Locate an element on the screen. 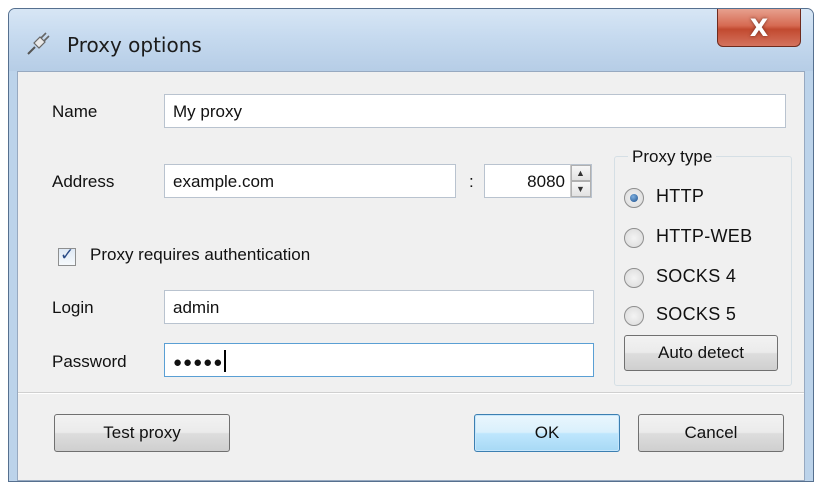  radio-socks4 is located at coordinates (634, 278).